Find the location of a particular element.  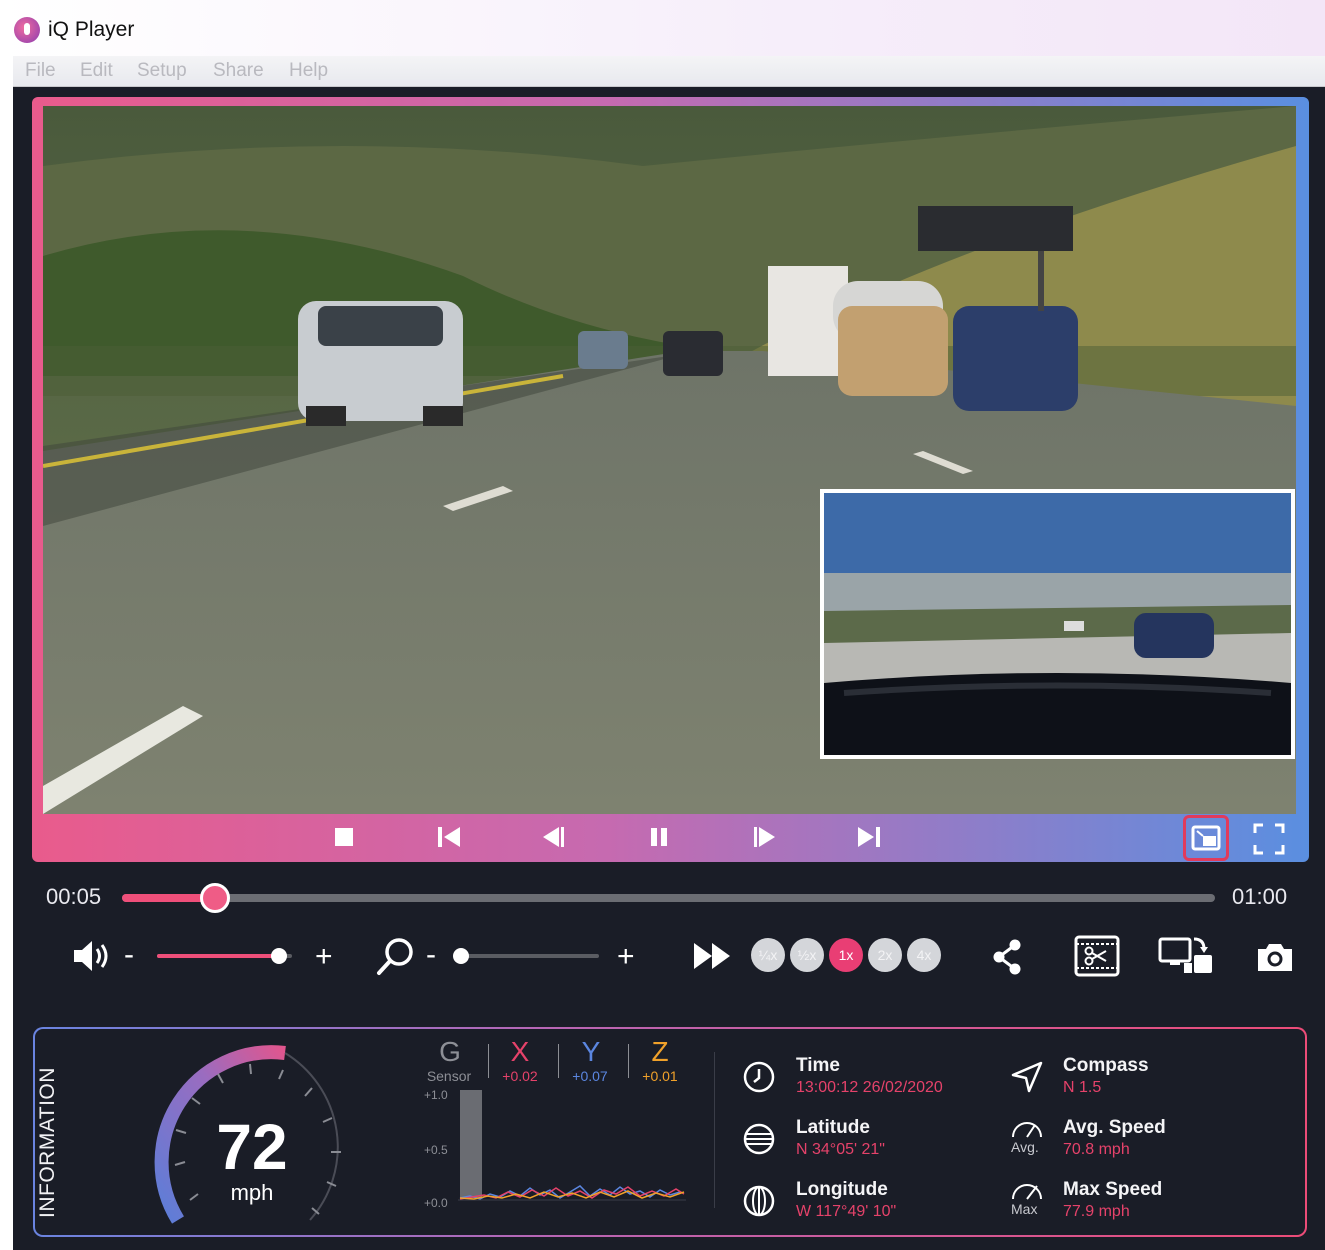

trim-video-button is located at coordinates (1097, 956).